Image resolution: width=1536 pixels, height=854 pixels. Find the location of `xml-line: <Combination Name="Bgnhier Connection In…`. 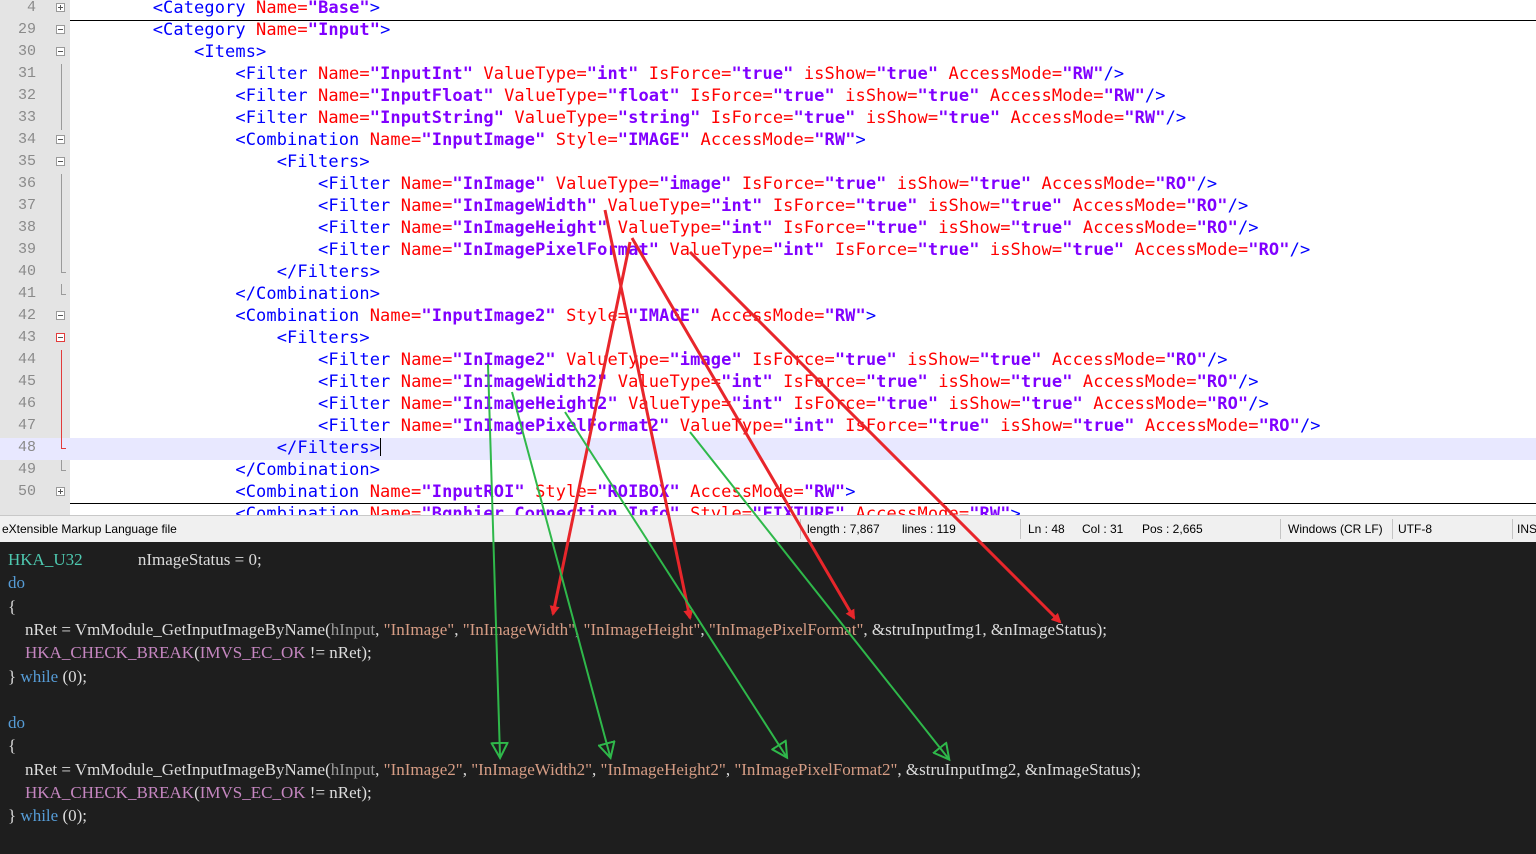

xml-line: <Combination Name="Bgnhier Connection In… is located at coordinates (768, 509).